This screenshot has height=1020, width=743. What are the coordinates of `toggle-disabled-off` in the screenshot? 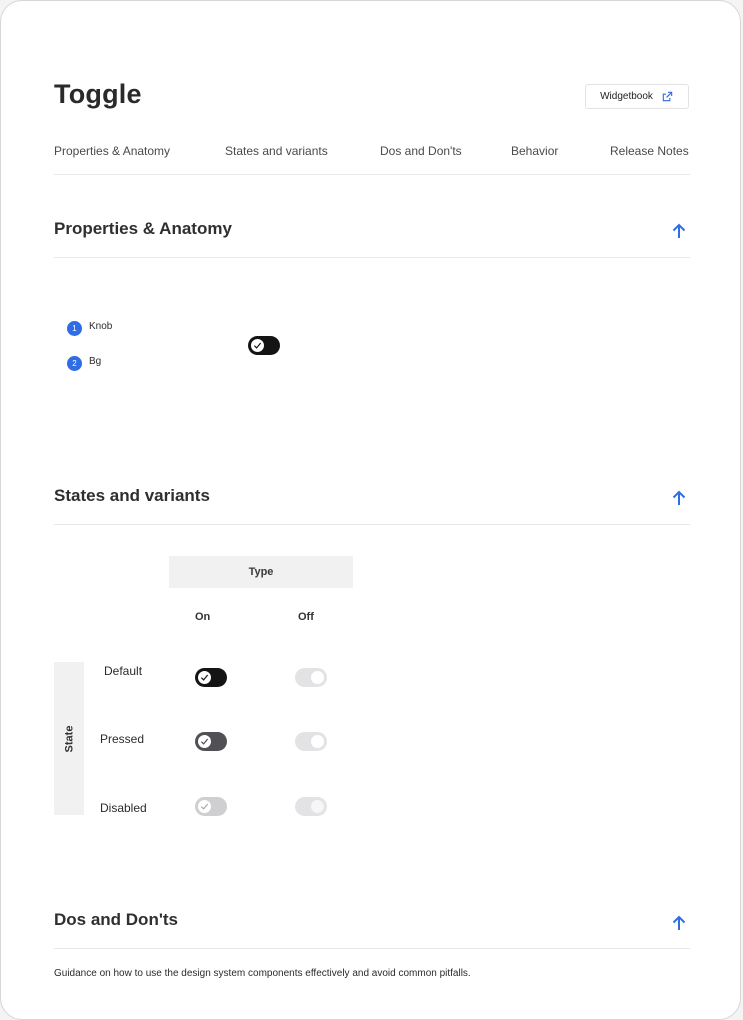 It's located at (311, 806).